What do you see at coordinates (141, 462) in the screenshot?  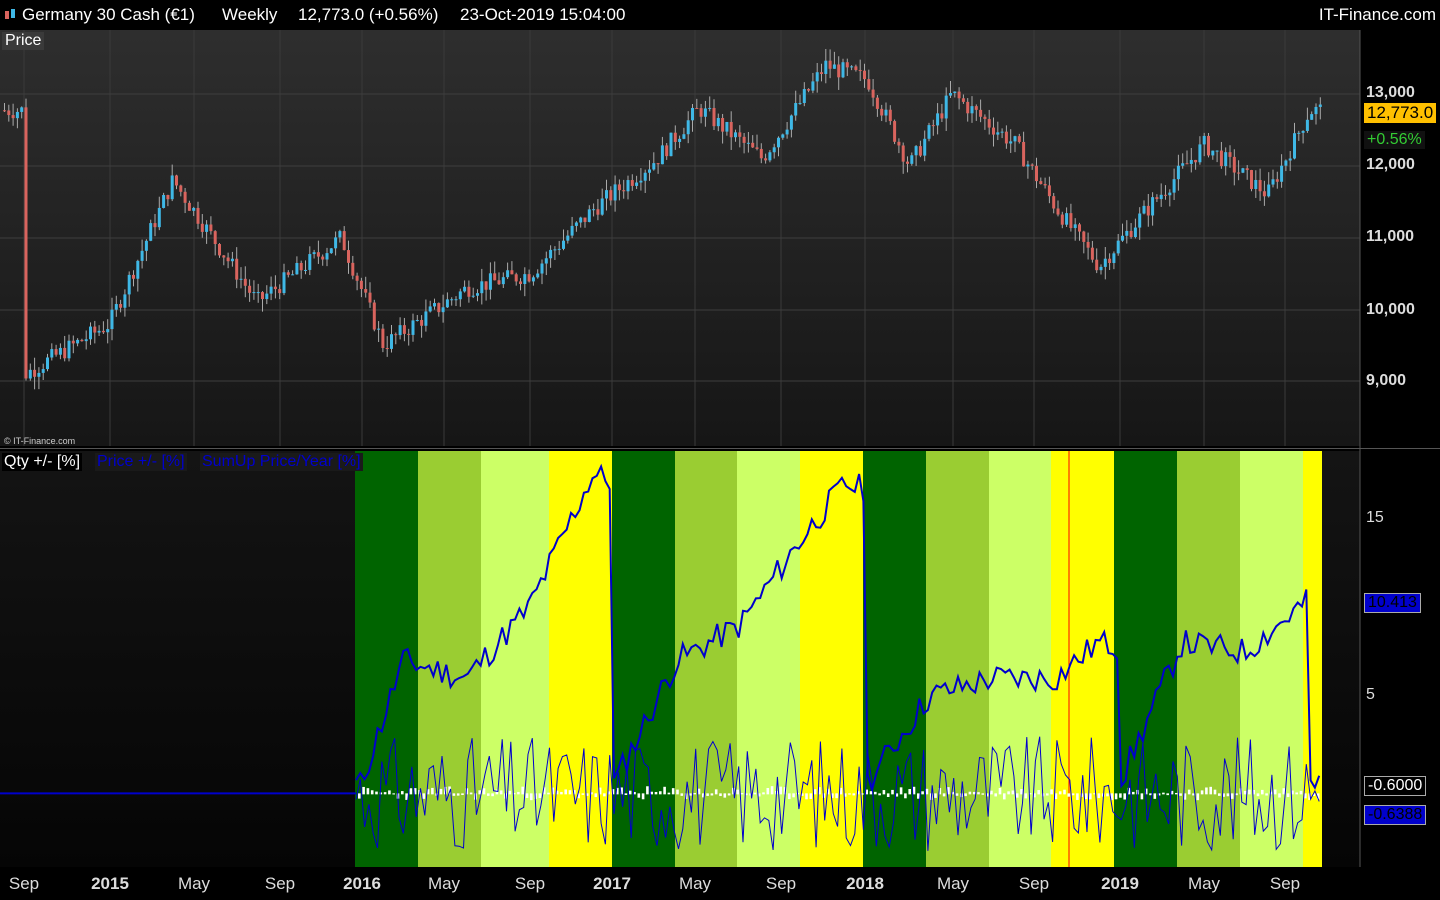 I see `price-change-label: Price +/- [%]` at bounding box center [141, 462].